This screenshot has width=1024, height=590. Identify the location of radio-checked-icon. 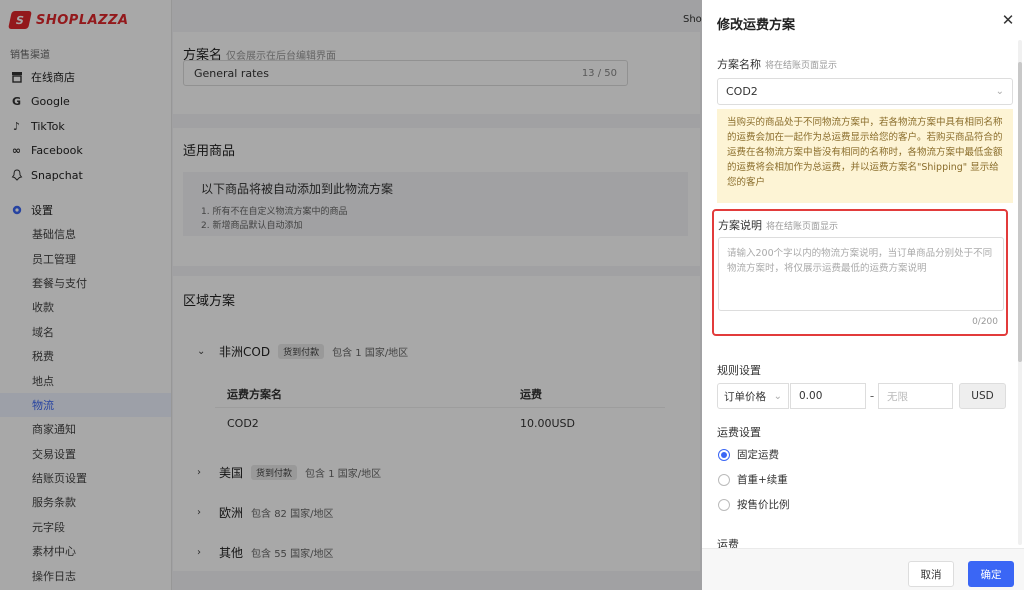
(724, 454).